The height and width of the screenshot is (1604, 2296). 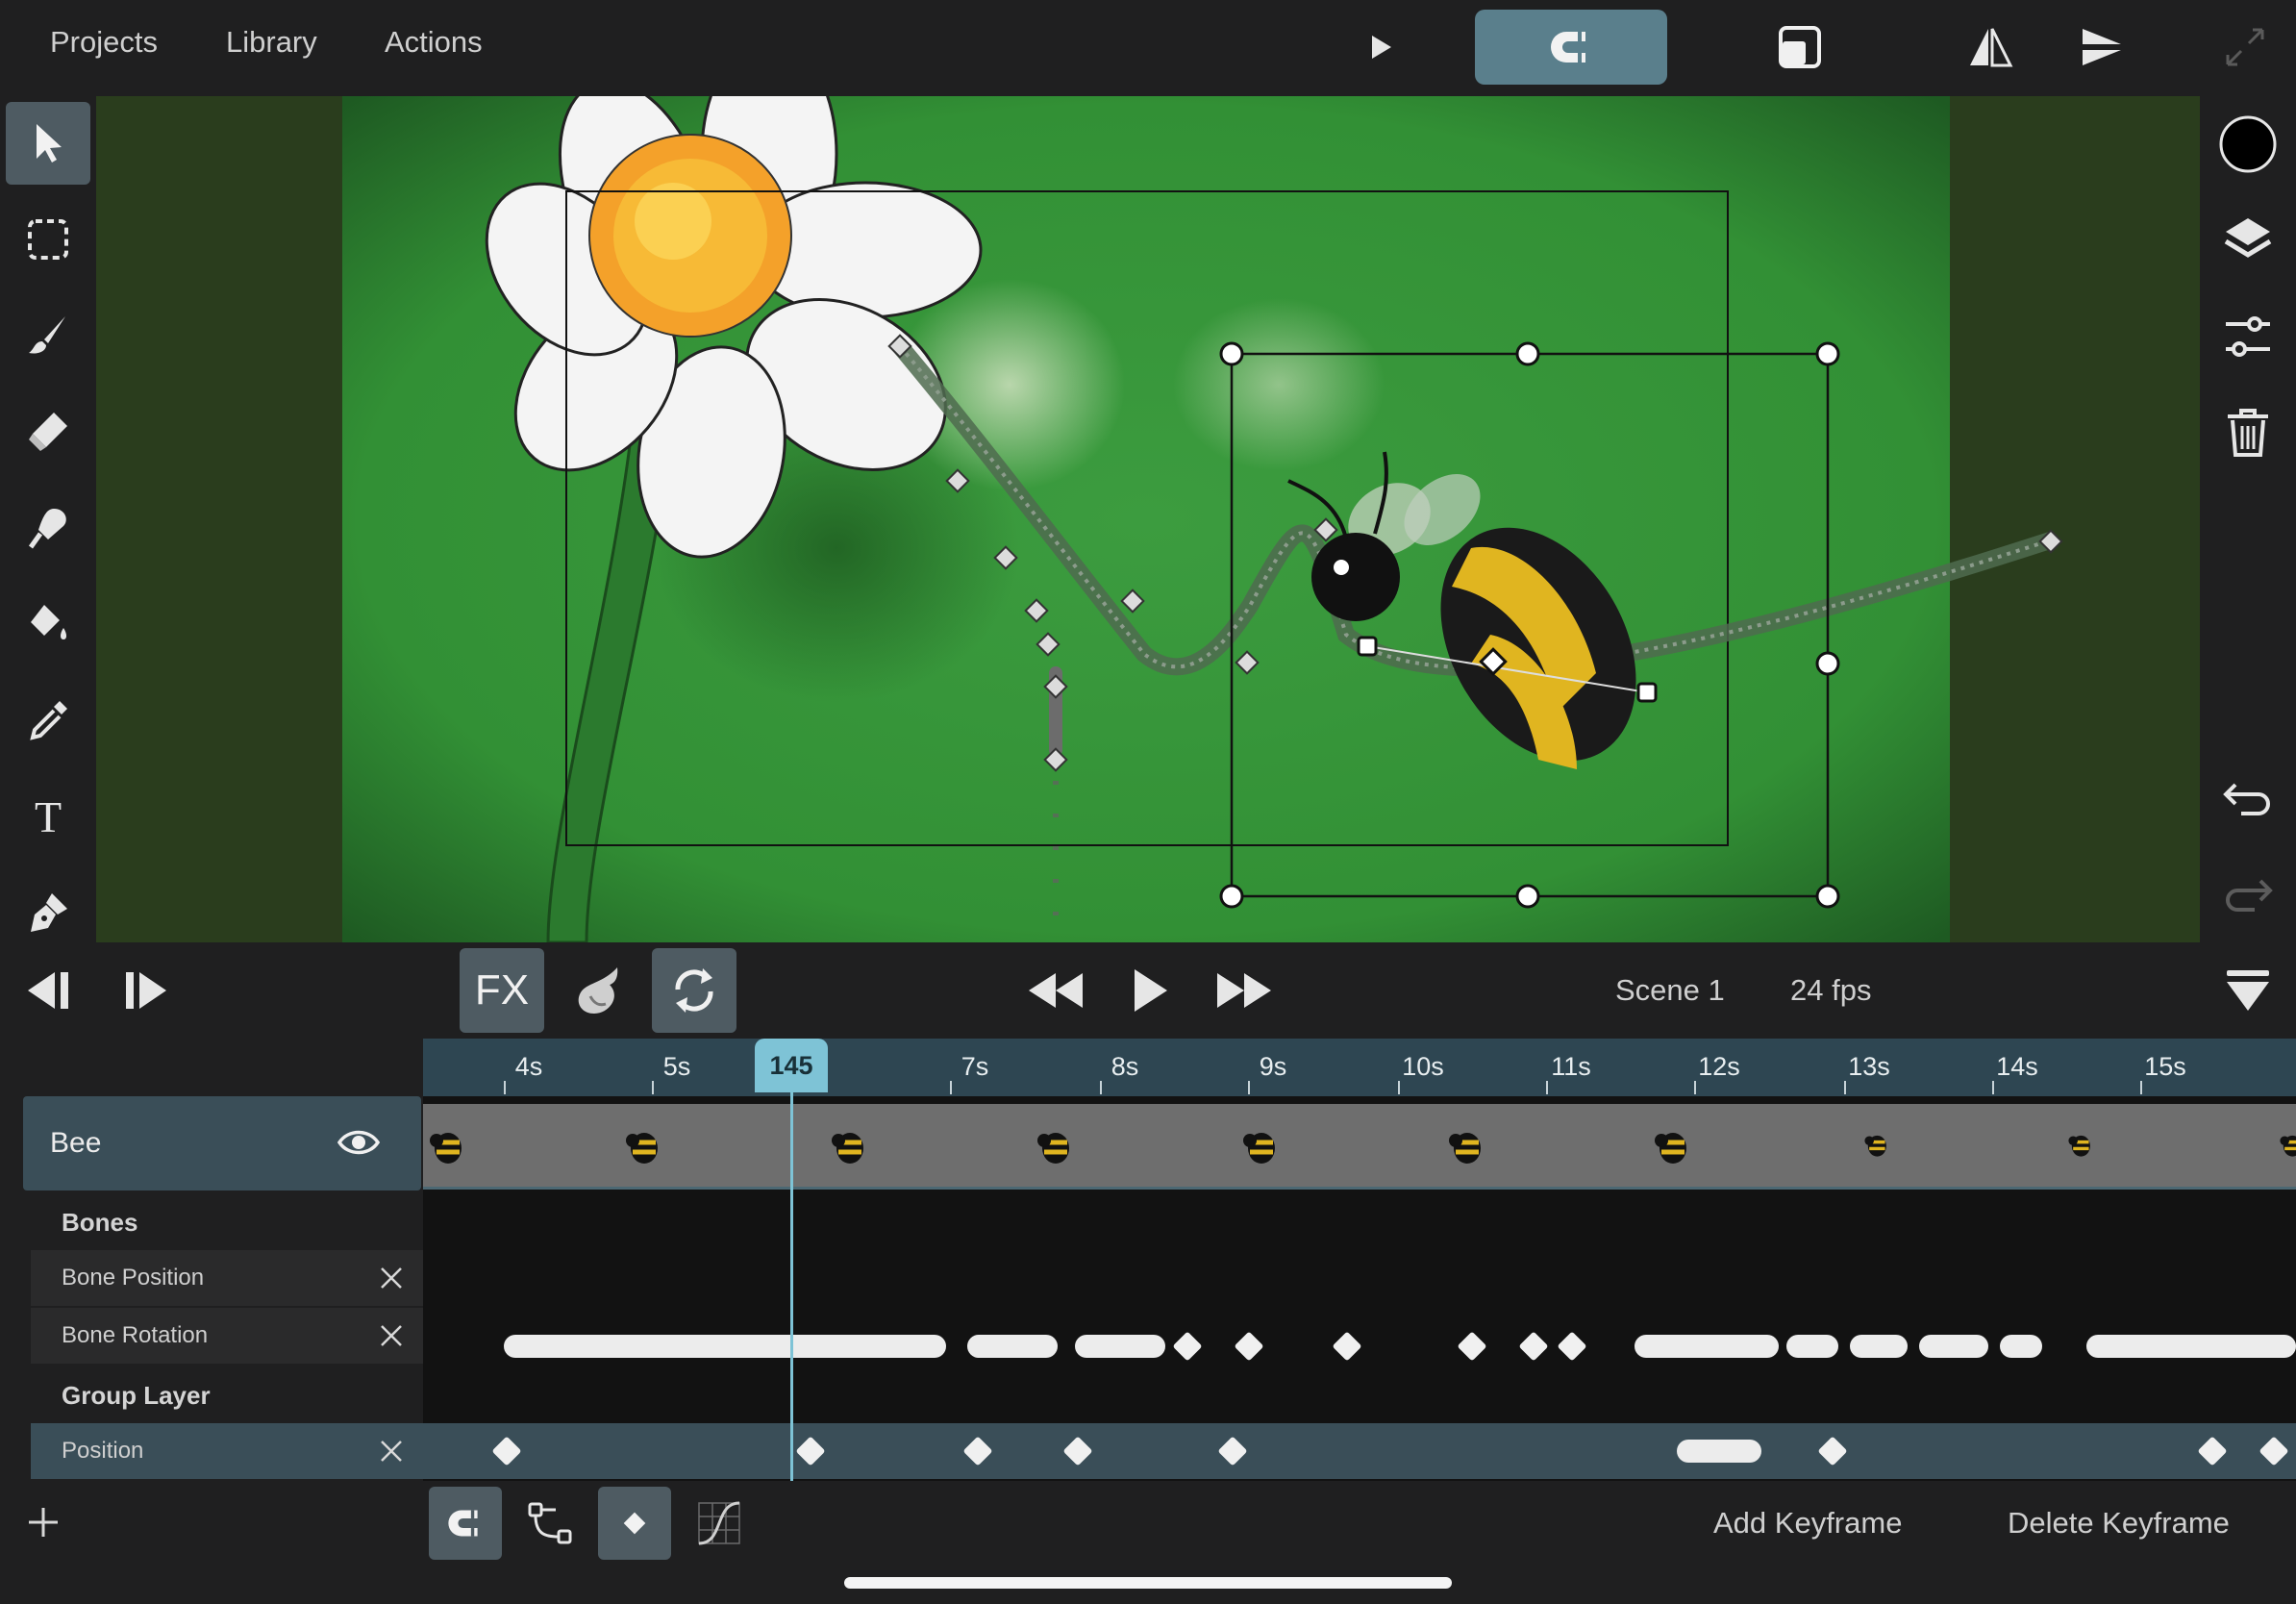 I want to click on playhead-marker: 145, so click(x=791, y=1065).